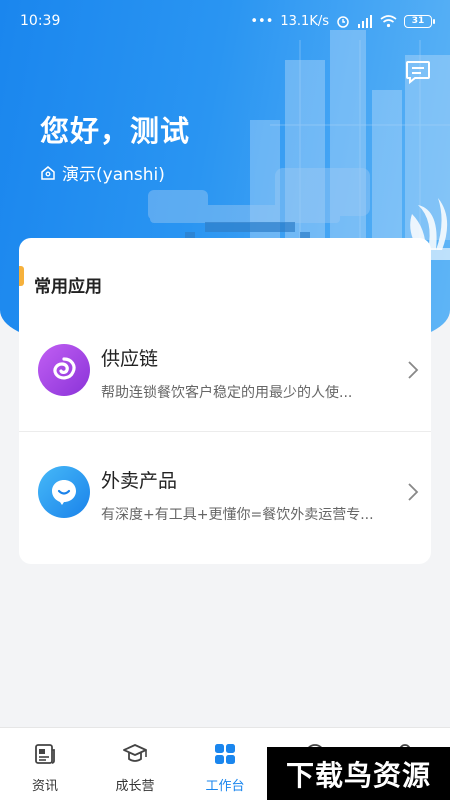 The width and height of the screenshot is (450, 800). I want to click on grid-icon, so click(225, 754).